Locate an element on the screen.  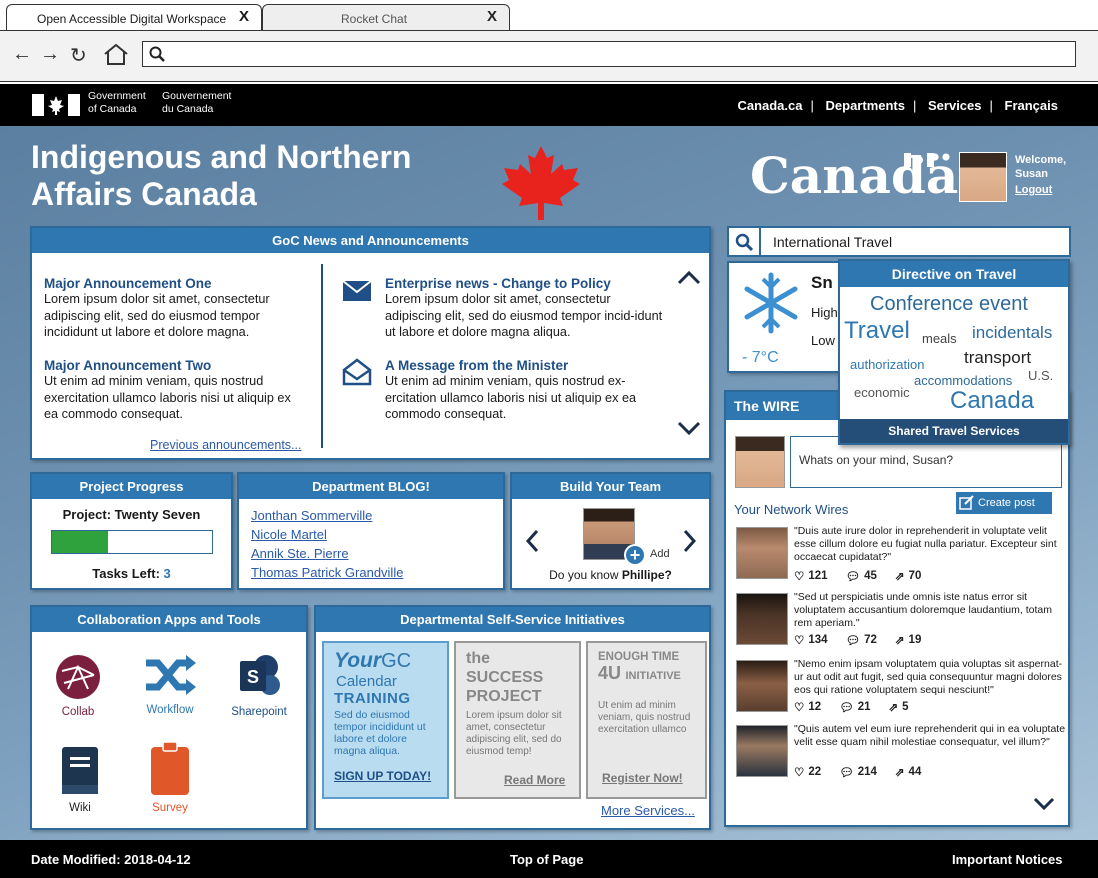
shares-count: 5 is located at coordinates (905, 707).